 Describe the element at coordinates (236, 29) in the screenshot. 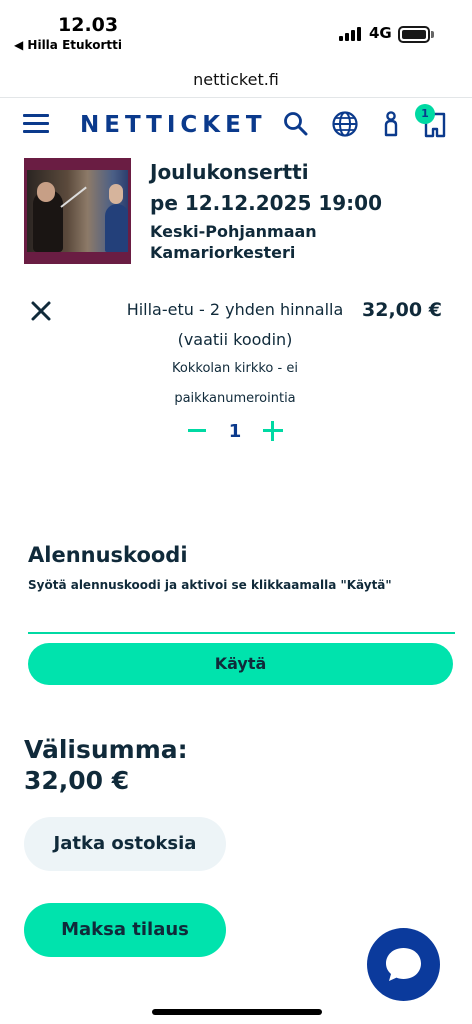

I see `status-bar: 12.03 ◀ Hilla Etukortti 4G` at that location.